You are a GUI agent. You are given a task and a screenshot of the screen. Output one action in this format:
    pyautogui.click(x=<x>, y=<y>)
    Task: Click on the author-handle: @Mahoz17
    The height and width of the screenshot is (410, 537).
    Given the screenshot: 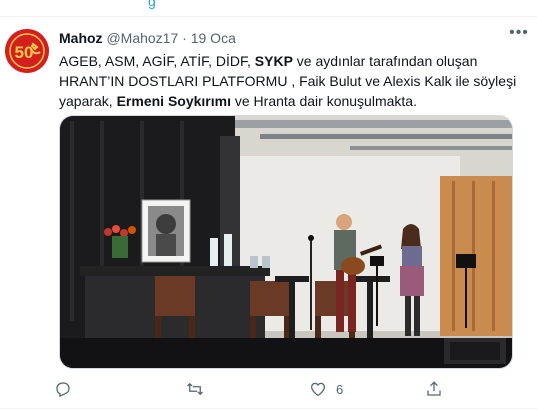 What is the action you would take?
    pyautogui.click(x=142, y=38)
    